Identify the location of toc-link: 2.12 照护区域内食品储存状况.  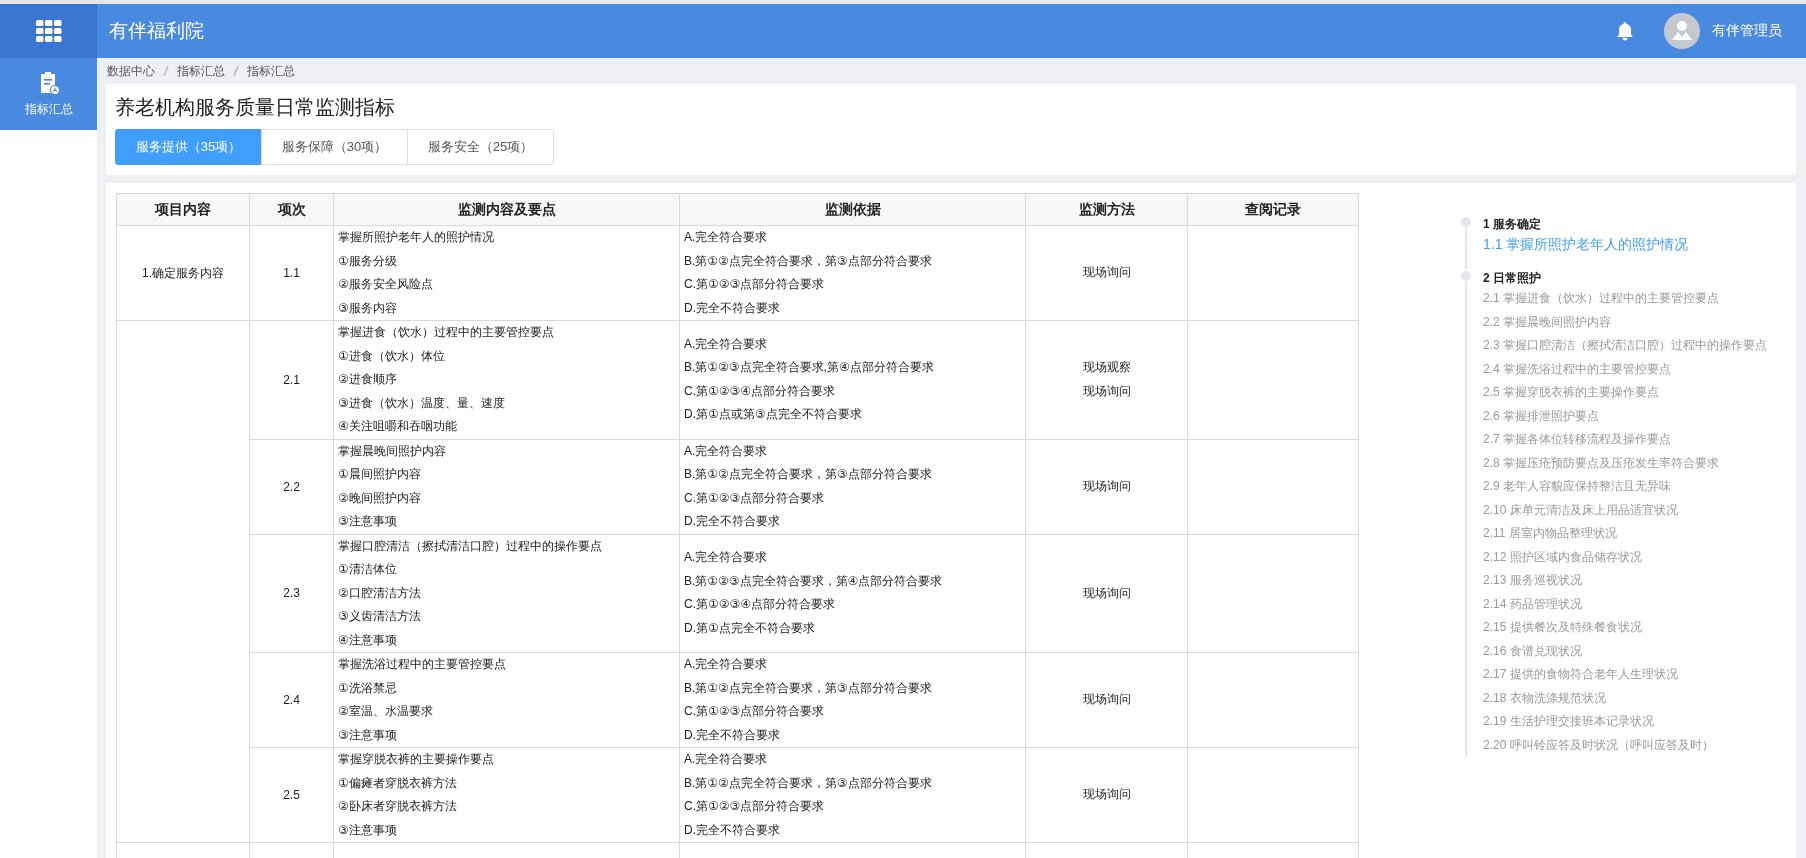
(1632, 557).